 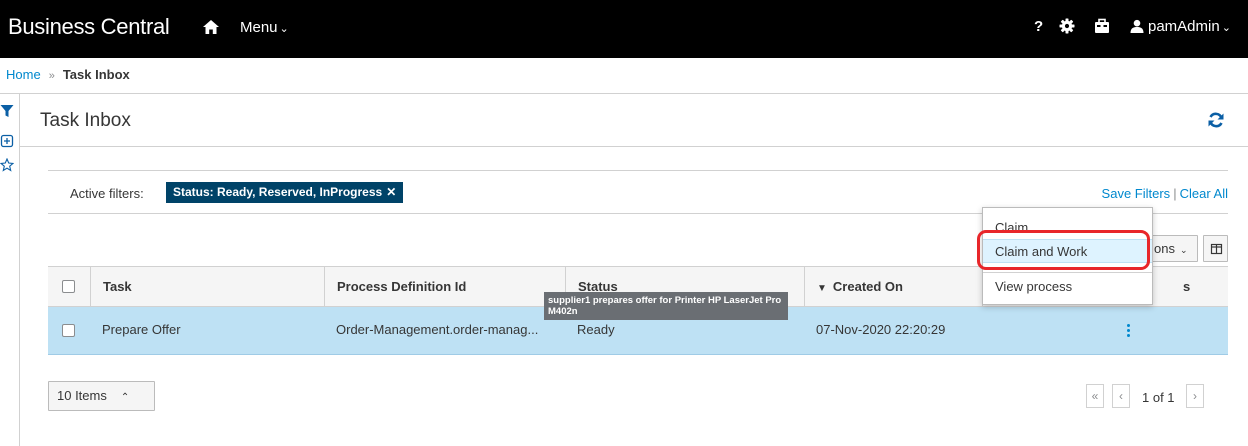 I want to click on page-size-dropdown: 10 Items ⌃, so click(x=101, y=396).